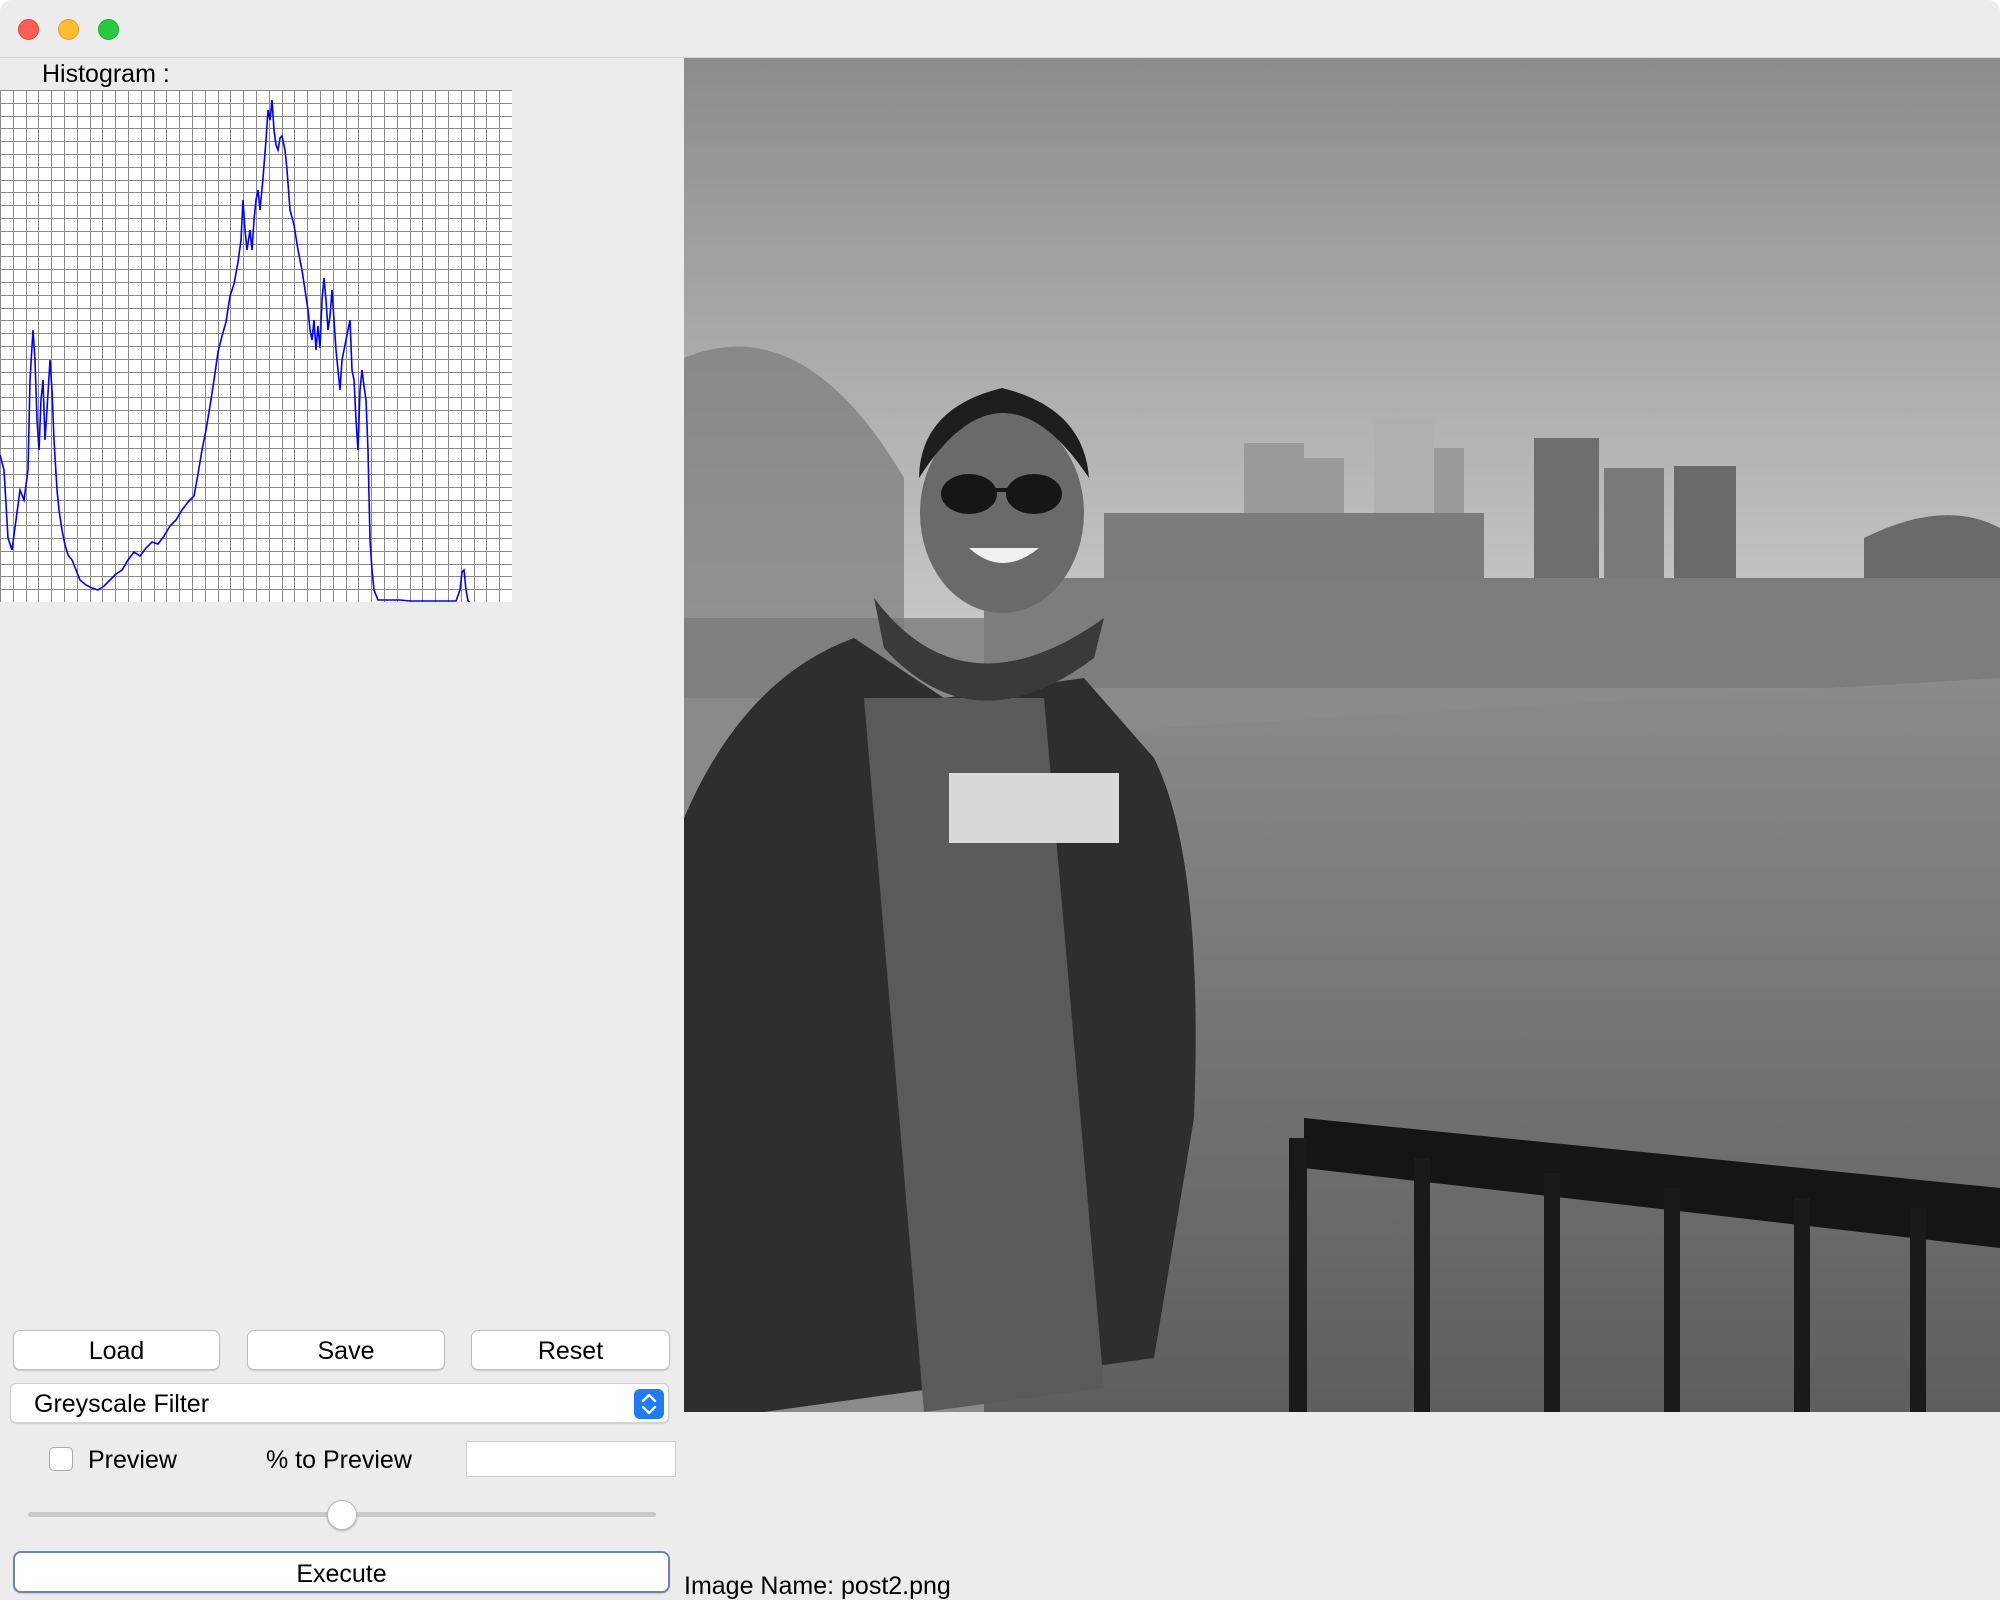 Image resolution: width=2000 pixels, height=1600 pixels. I want to click on histogram-chart, so click(256, 346).